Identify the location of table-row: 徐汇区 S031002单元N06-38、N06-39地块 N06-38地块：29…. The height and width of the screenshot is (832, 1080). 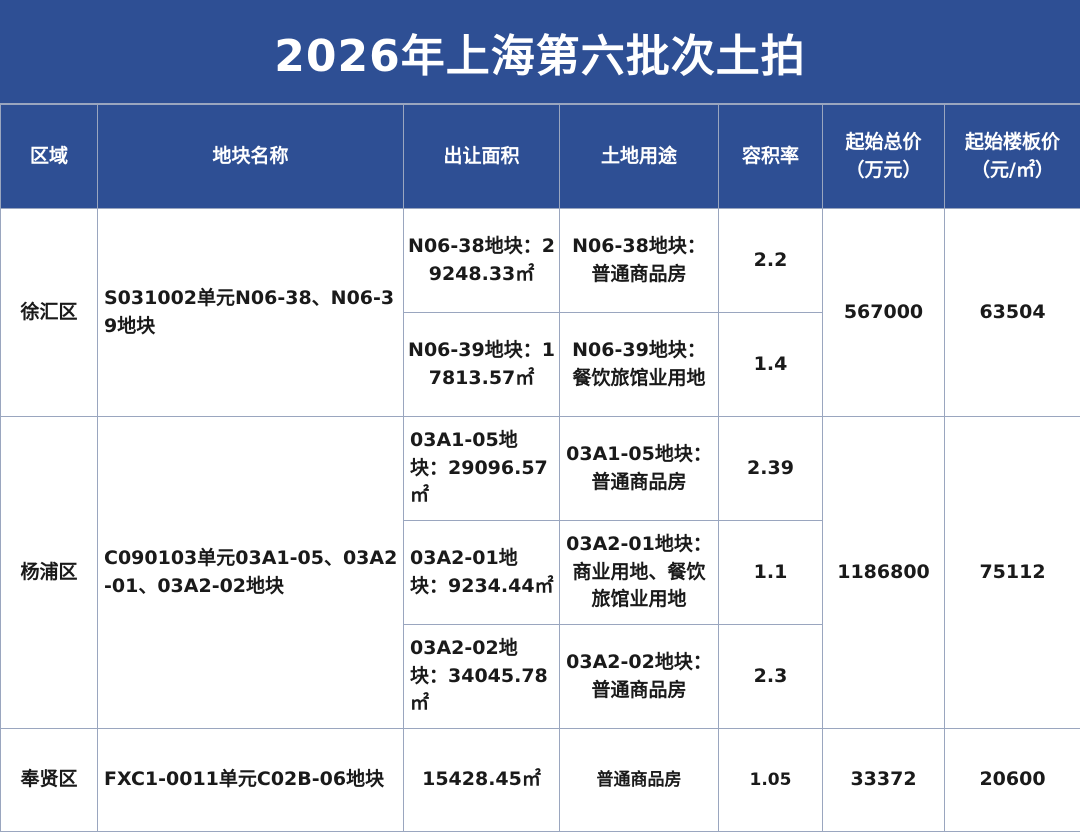
(540, 261).